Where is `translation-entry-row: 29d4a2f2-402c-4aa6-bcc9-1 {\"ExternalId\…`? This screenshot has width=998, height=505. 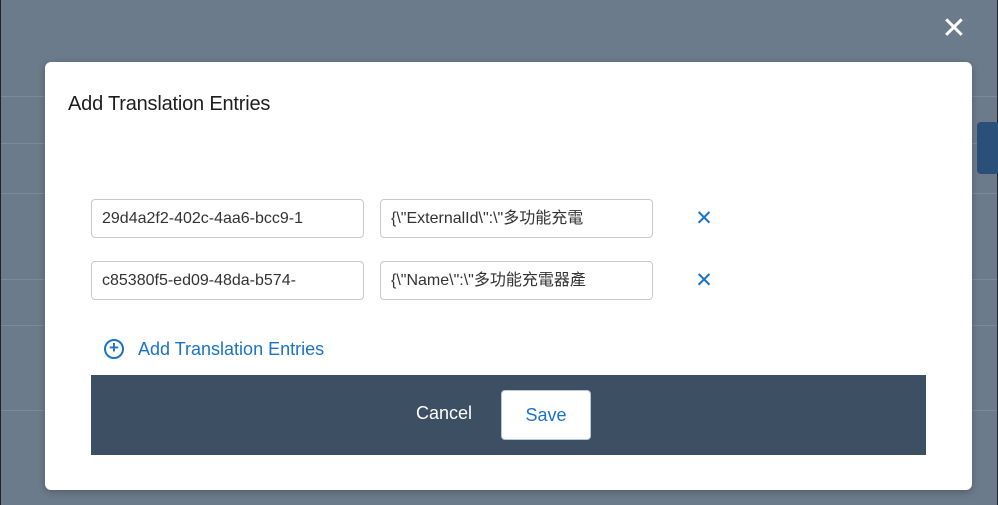 translation-entry-row: 29d4a2f2-402c-4aa6-bcc9-1 {\"ExternalId\… is located at coordinates (411, 218).